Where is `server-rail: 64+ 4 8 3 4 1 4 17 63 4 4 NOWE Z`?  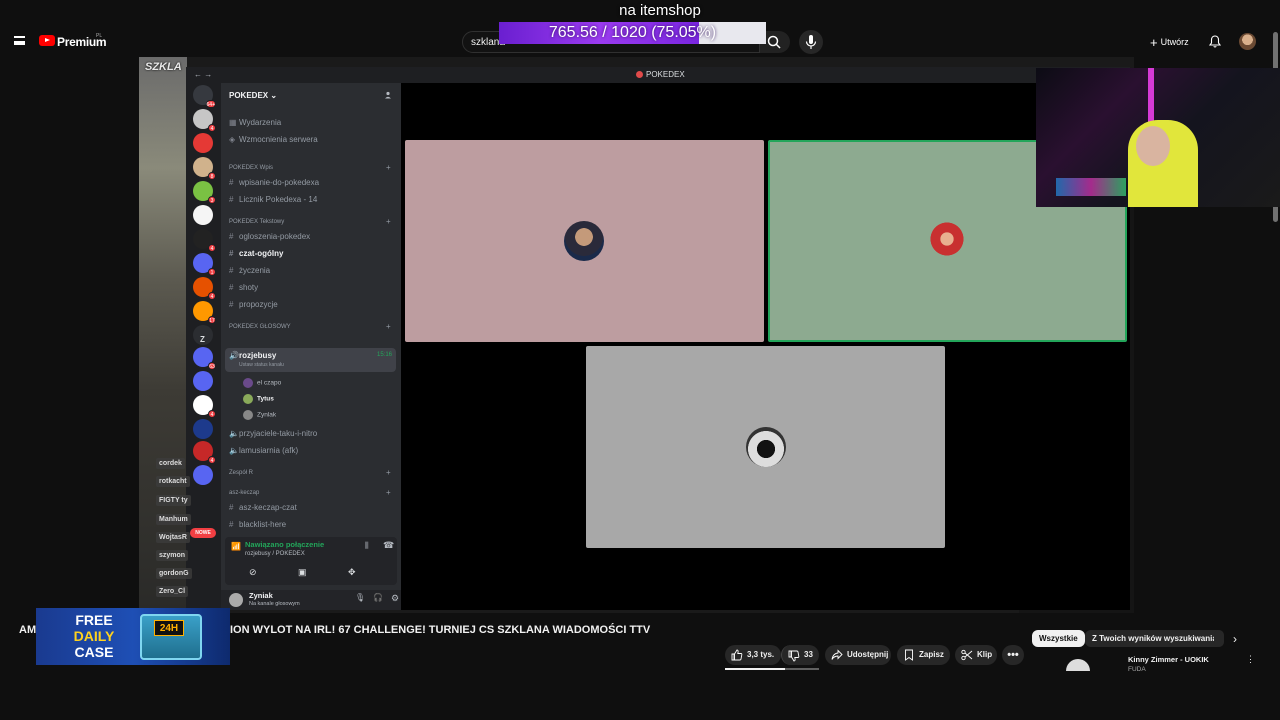
server-rail: 64+ 4 8 3 4 1 4 17 63 4 4 NOWE Z is located at coordinates (203, 346).